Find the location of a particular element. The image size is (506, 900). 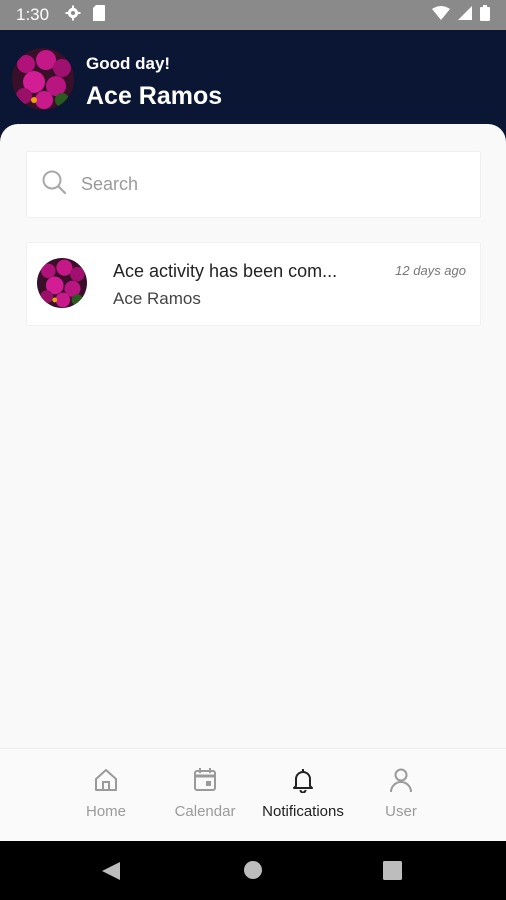

home-circle-icon is located at coordinates (253, 872).